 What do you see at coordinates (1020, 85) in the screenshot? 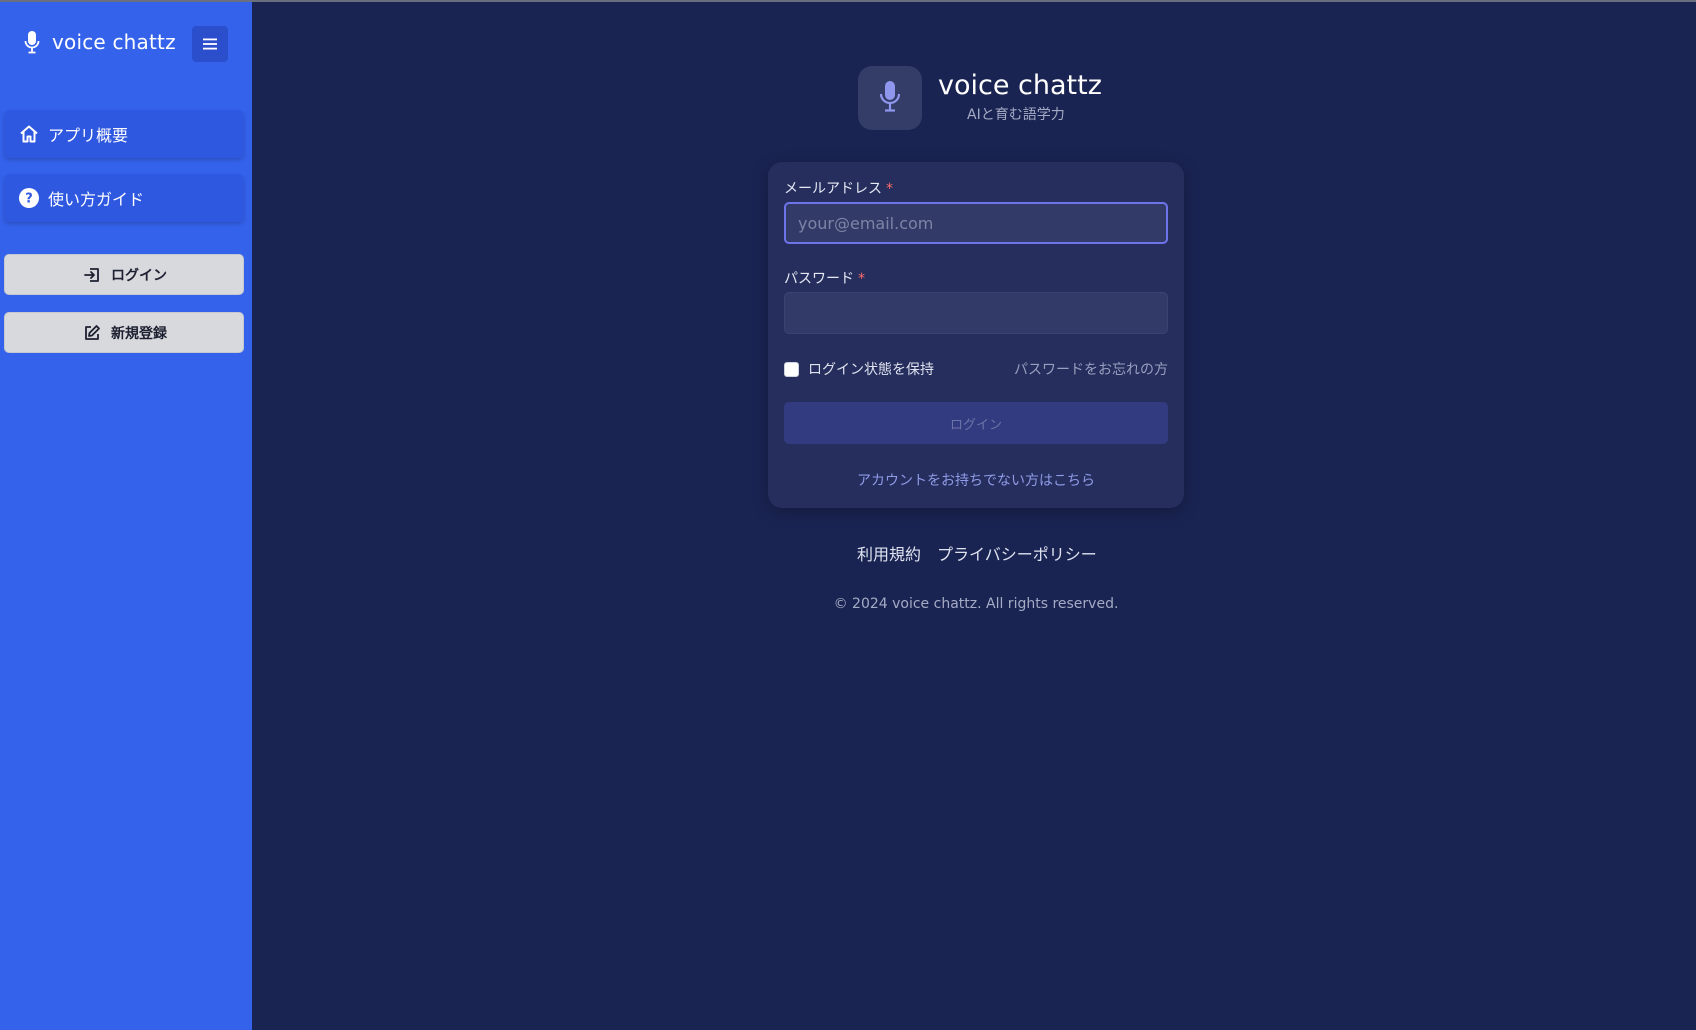
I see `page-title: voice chattz` at bounding box center [1020, 85].